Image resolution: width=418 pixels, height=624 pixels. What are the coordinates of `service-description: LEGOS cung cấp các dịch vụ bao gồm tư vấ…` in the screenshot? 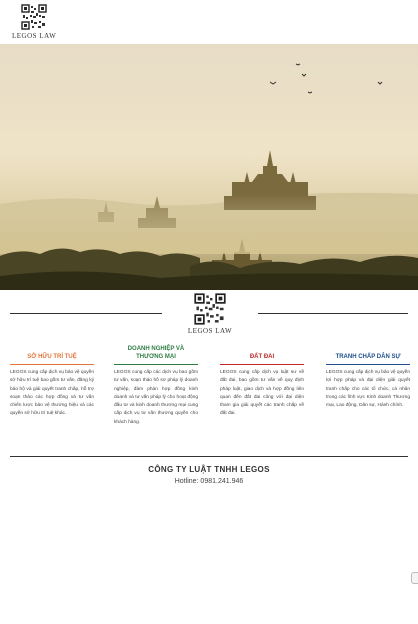 It's located at (156, 397).